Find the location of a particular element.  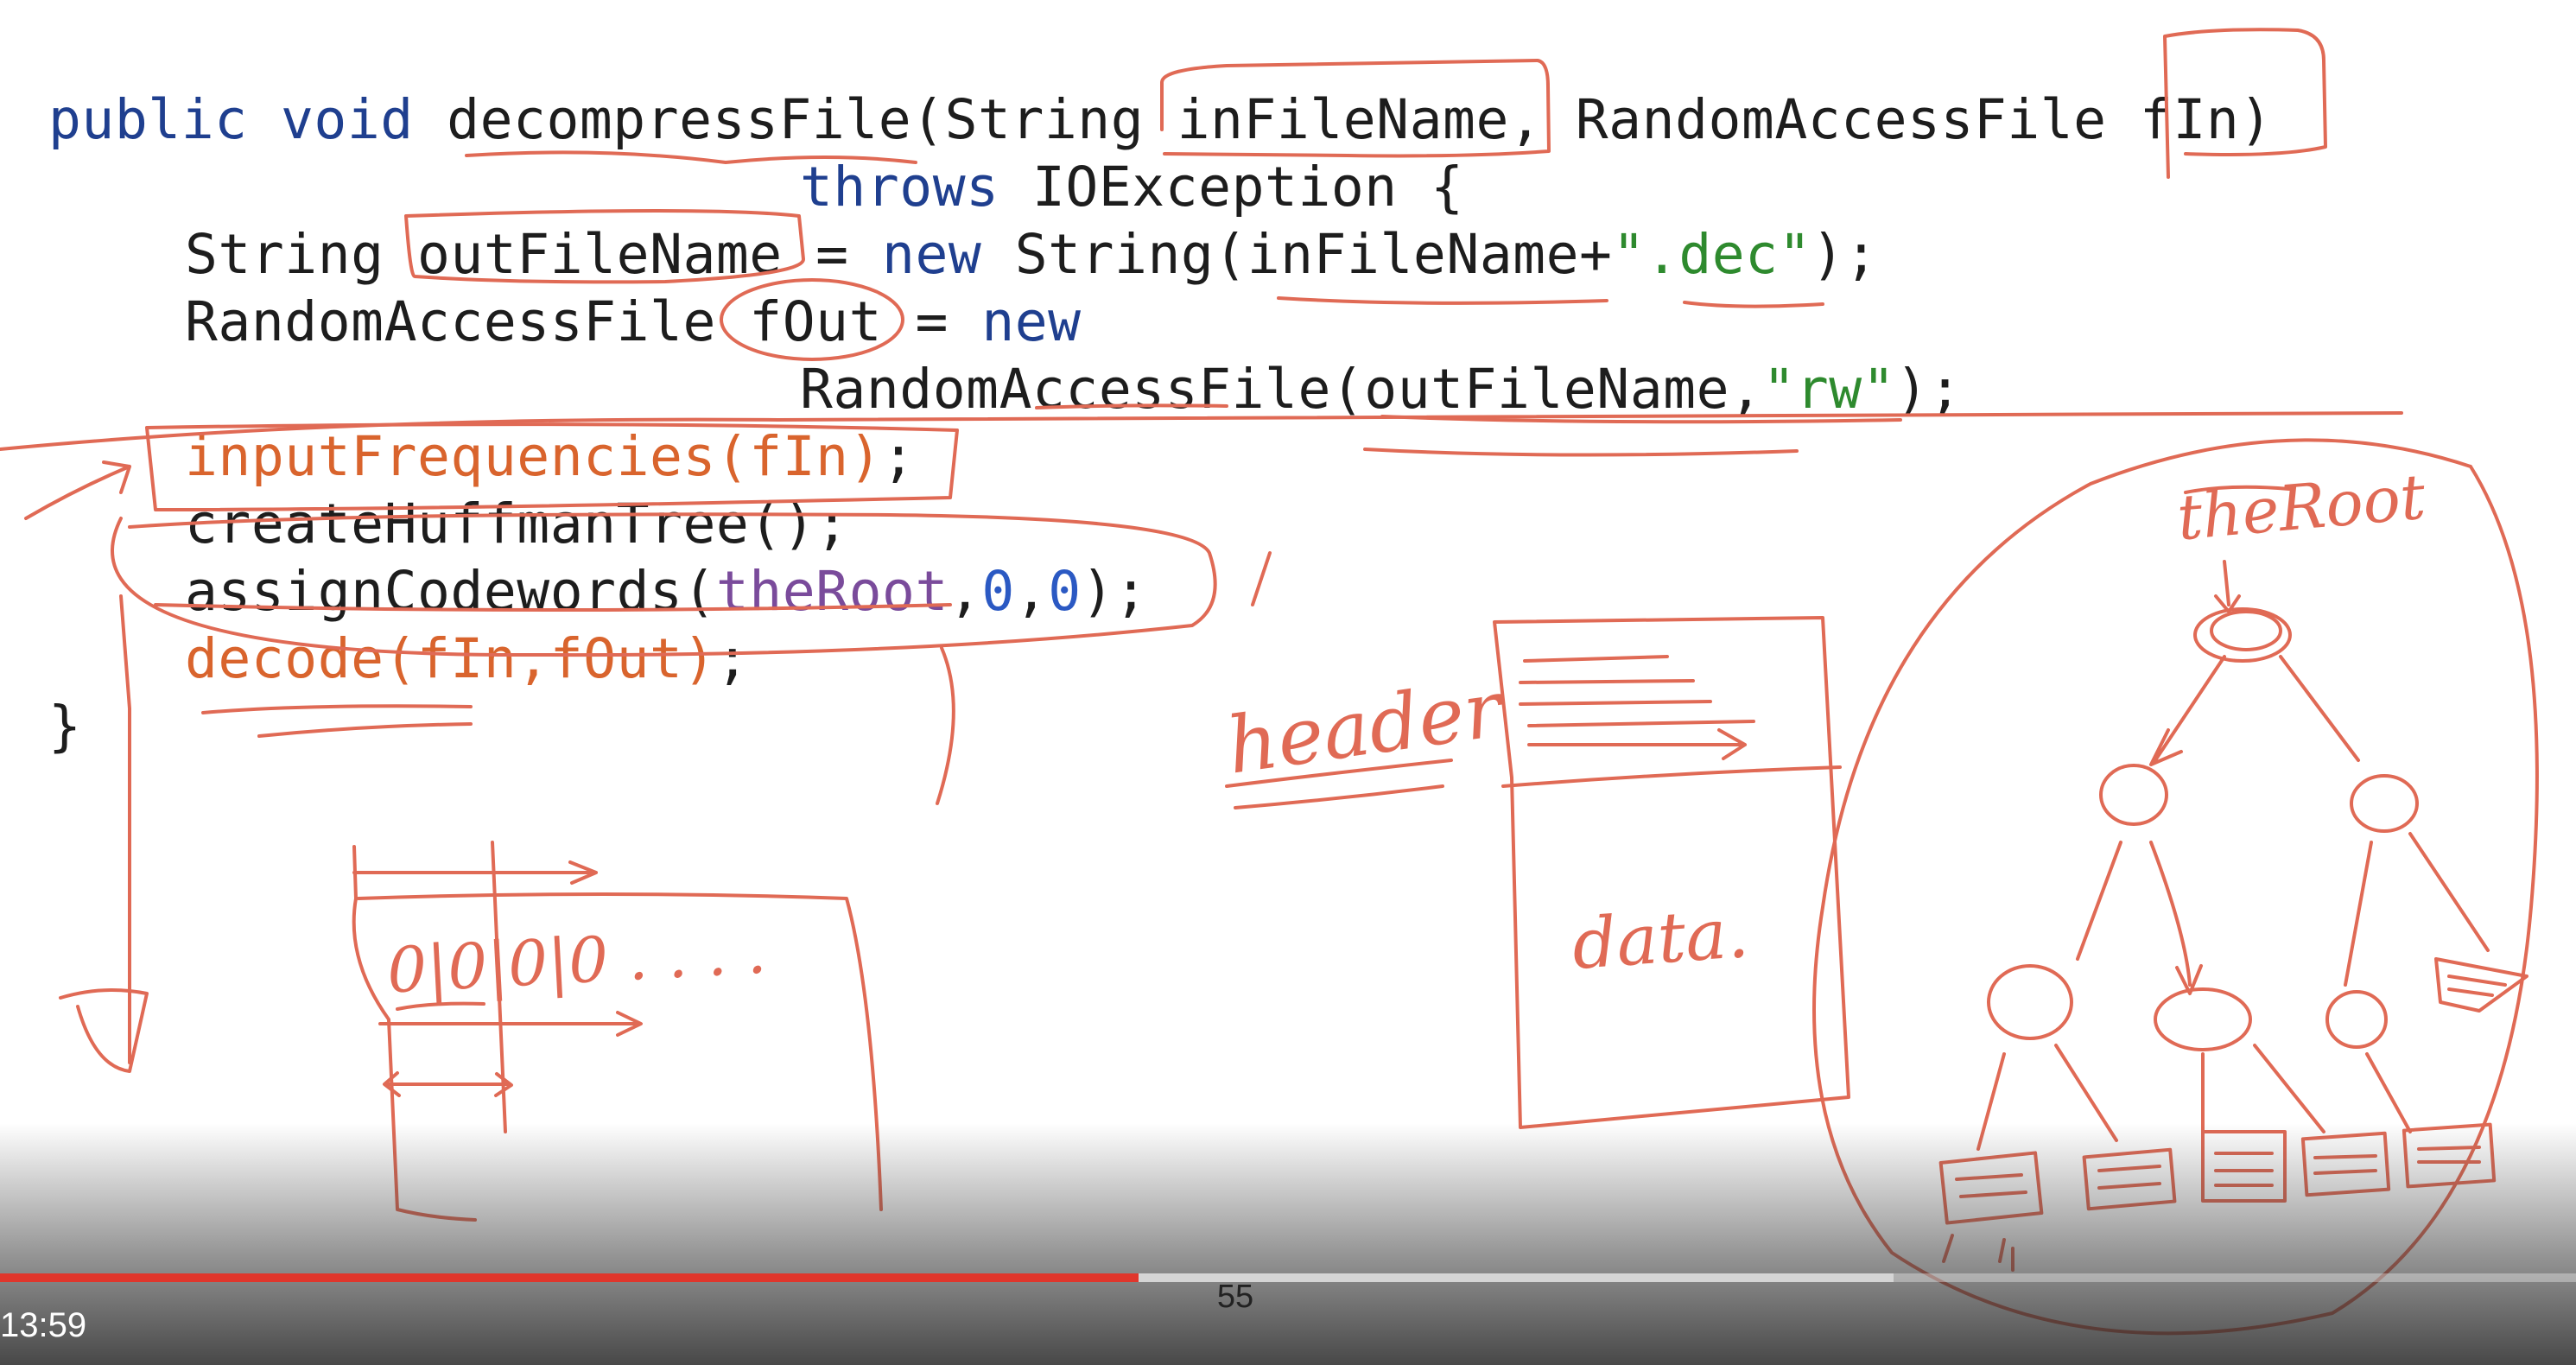

handwritten-data-label: data. is located at coordinates (1661, 939).